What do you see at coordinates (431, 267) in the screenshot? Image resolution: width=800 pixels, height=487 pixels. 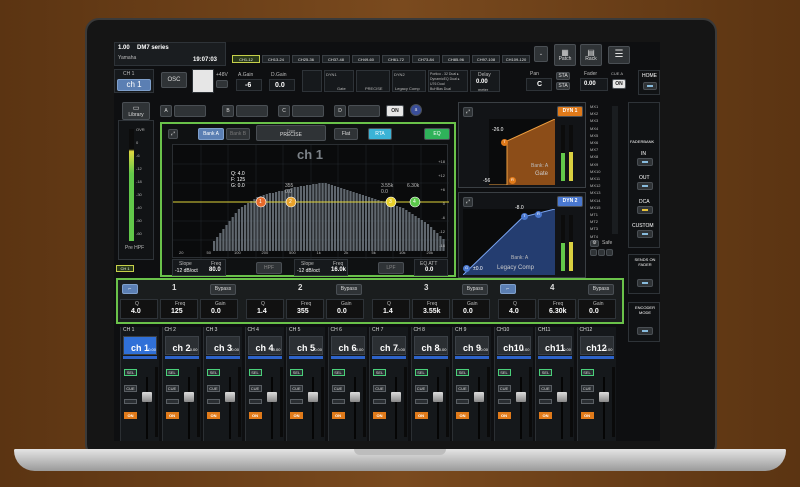 I see `eq-att-control: EQ ATT 0.0` at bounding box center [431, 267].